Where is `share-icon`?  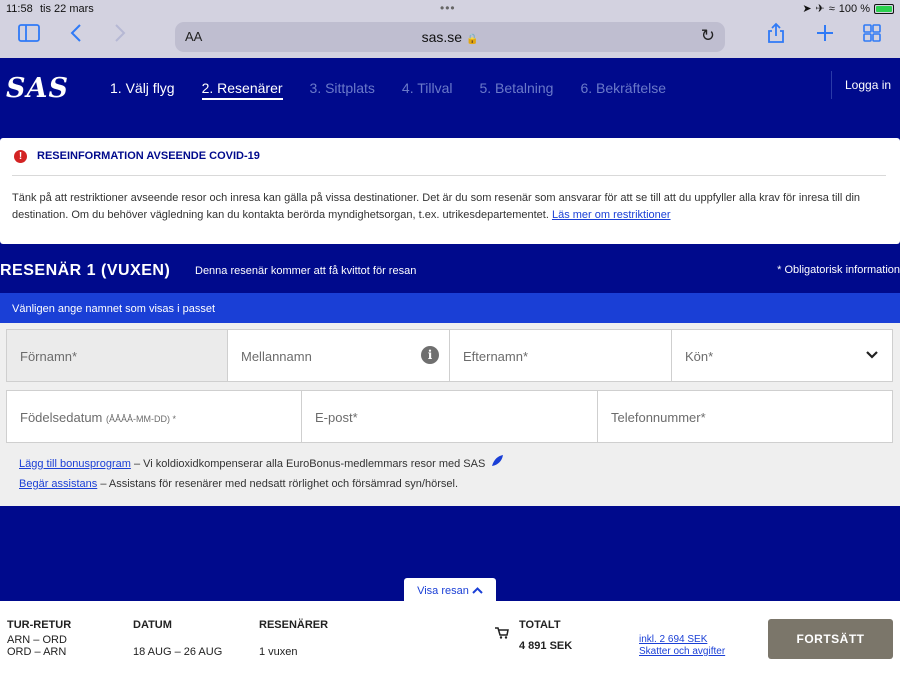
share-icon is located at coordinates (776, 36).